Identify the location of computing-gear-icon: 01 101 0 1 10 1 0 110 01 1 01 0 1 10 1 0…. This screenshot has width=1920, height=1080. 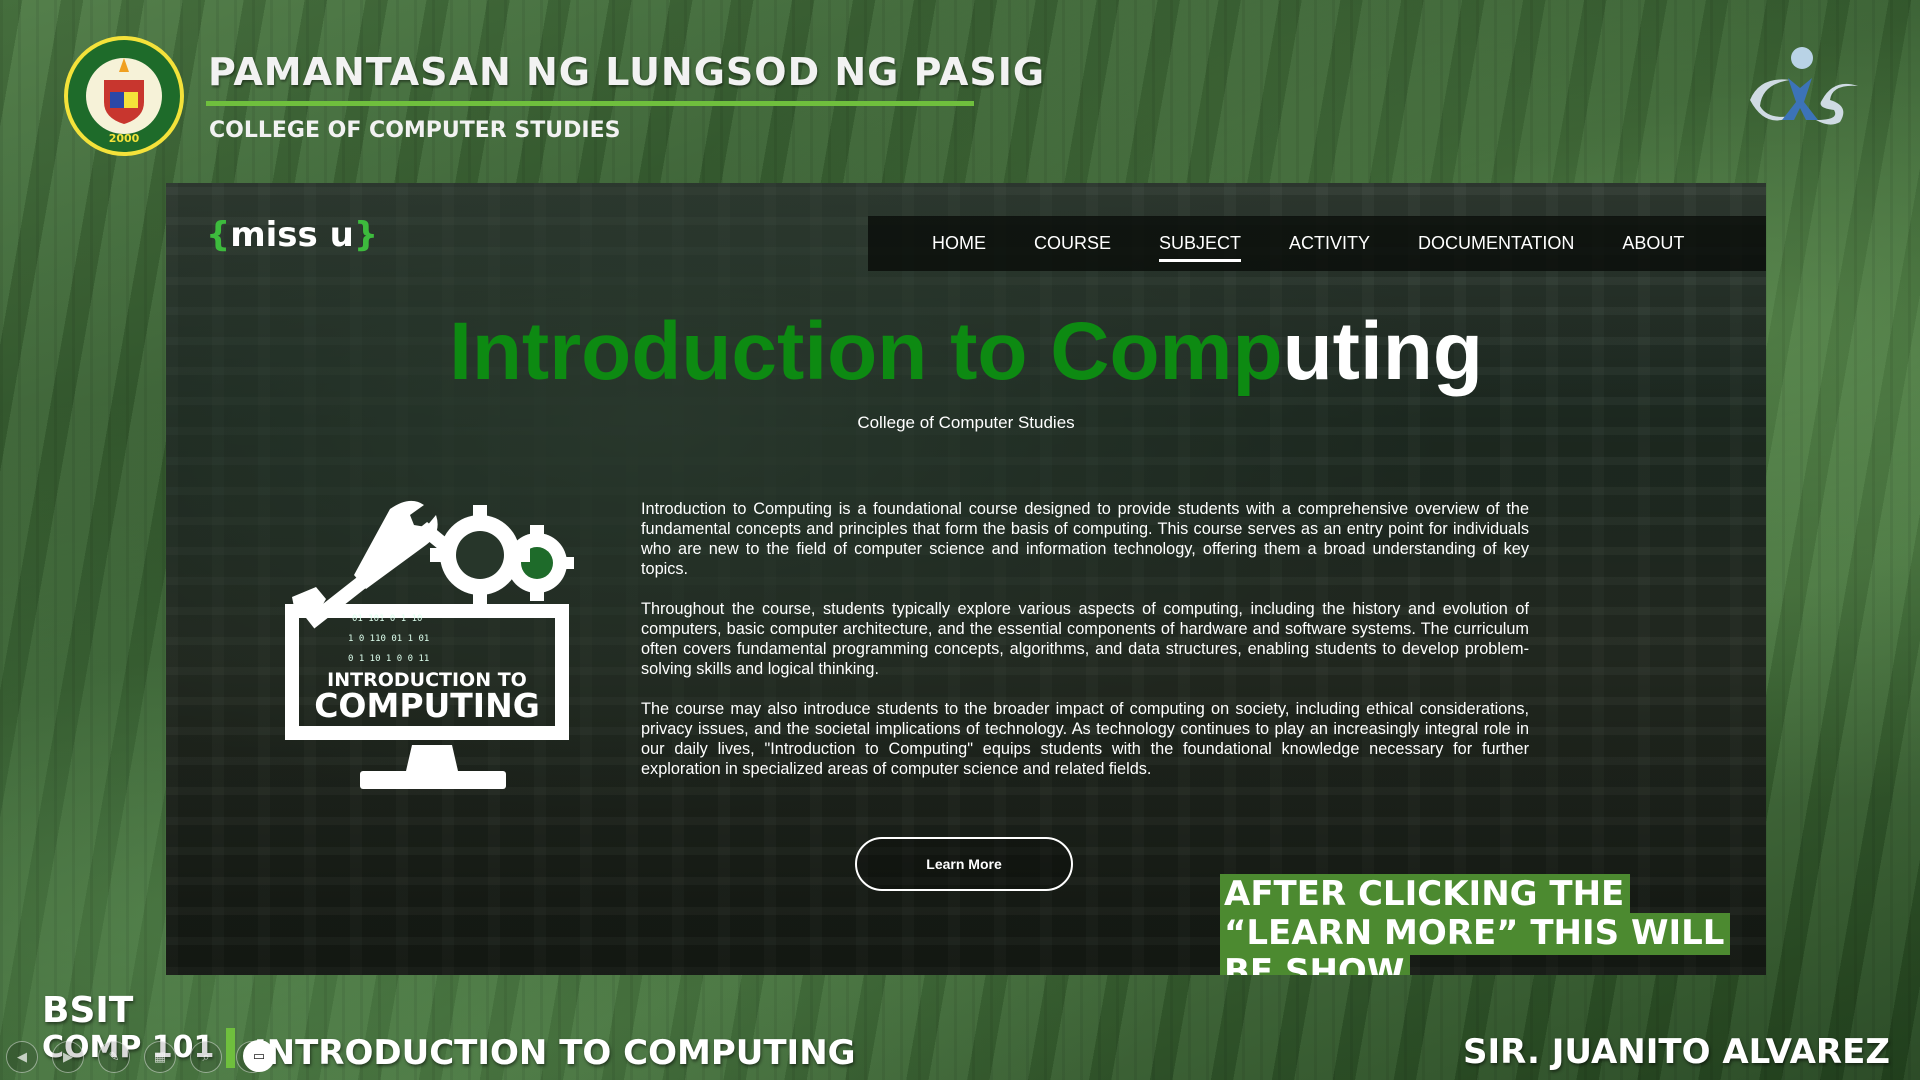
(429, 644).